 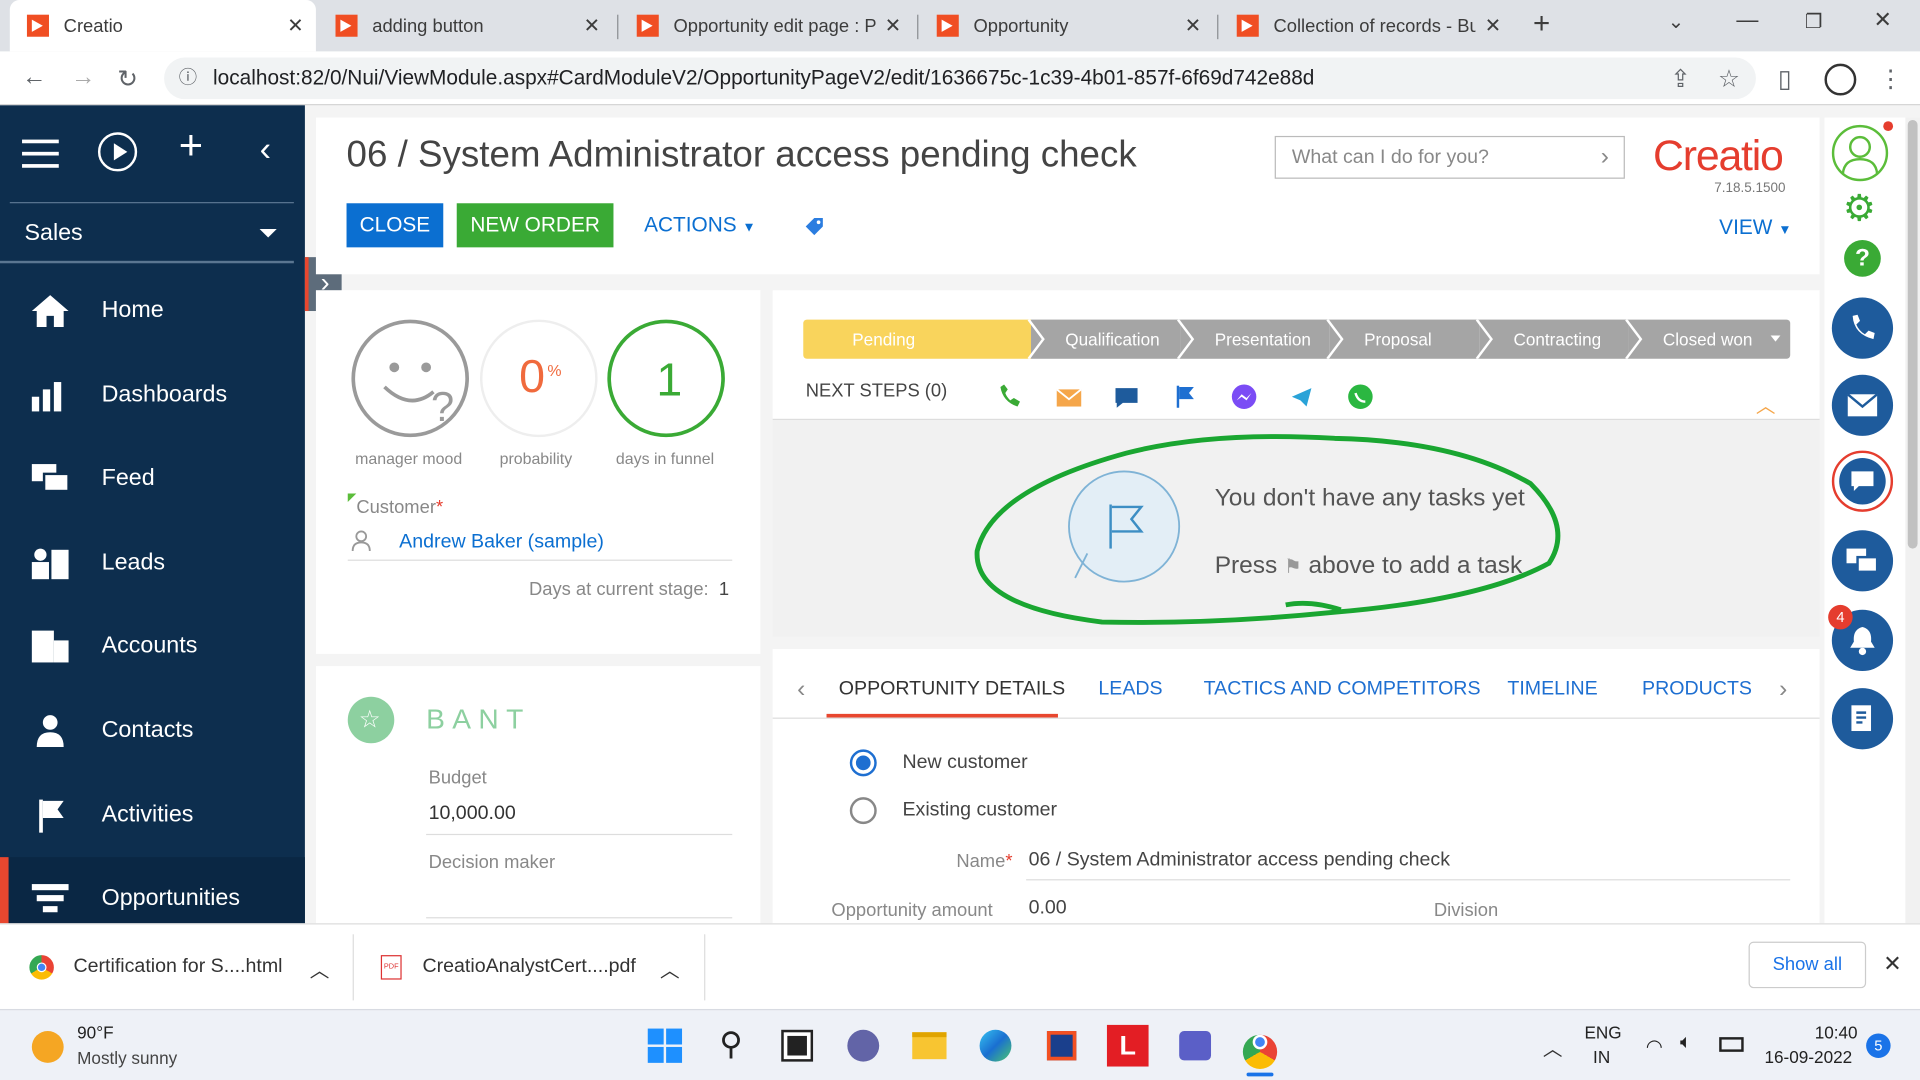 What do you see at coordinates (117, 152) in the screenshot?
I see `process-run-icon` at bounding box center [117, 152].